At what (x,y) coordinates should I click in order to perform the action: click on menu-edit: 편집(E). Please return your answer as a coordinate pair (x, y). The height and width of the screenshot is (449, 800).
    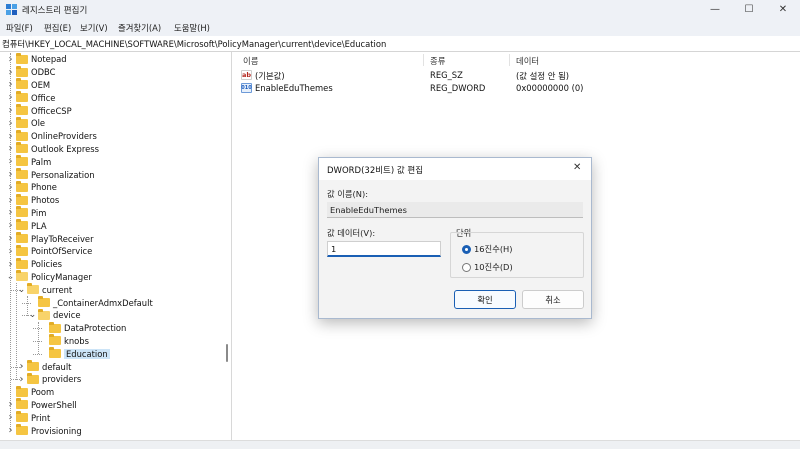
    Looking at the image, I should click on (57, 28).